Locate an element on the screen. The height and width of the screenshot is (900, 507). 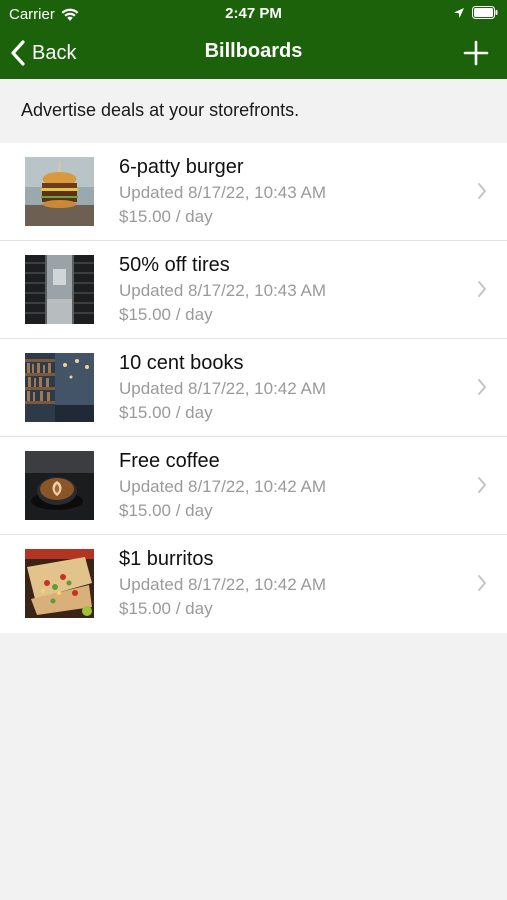
billboard-title: 6-patty burger is located at coordinates (181, 167).